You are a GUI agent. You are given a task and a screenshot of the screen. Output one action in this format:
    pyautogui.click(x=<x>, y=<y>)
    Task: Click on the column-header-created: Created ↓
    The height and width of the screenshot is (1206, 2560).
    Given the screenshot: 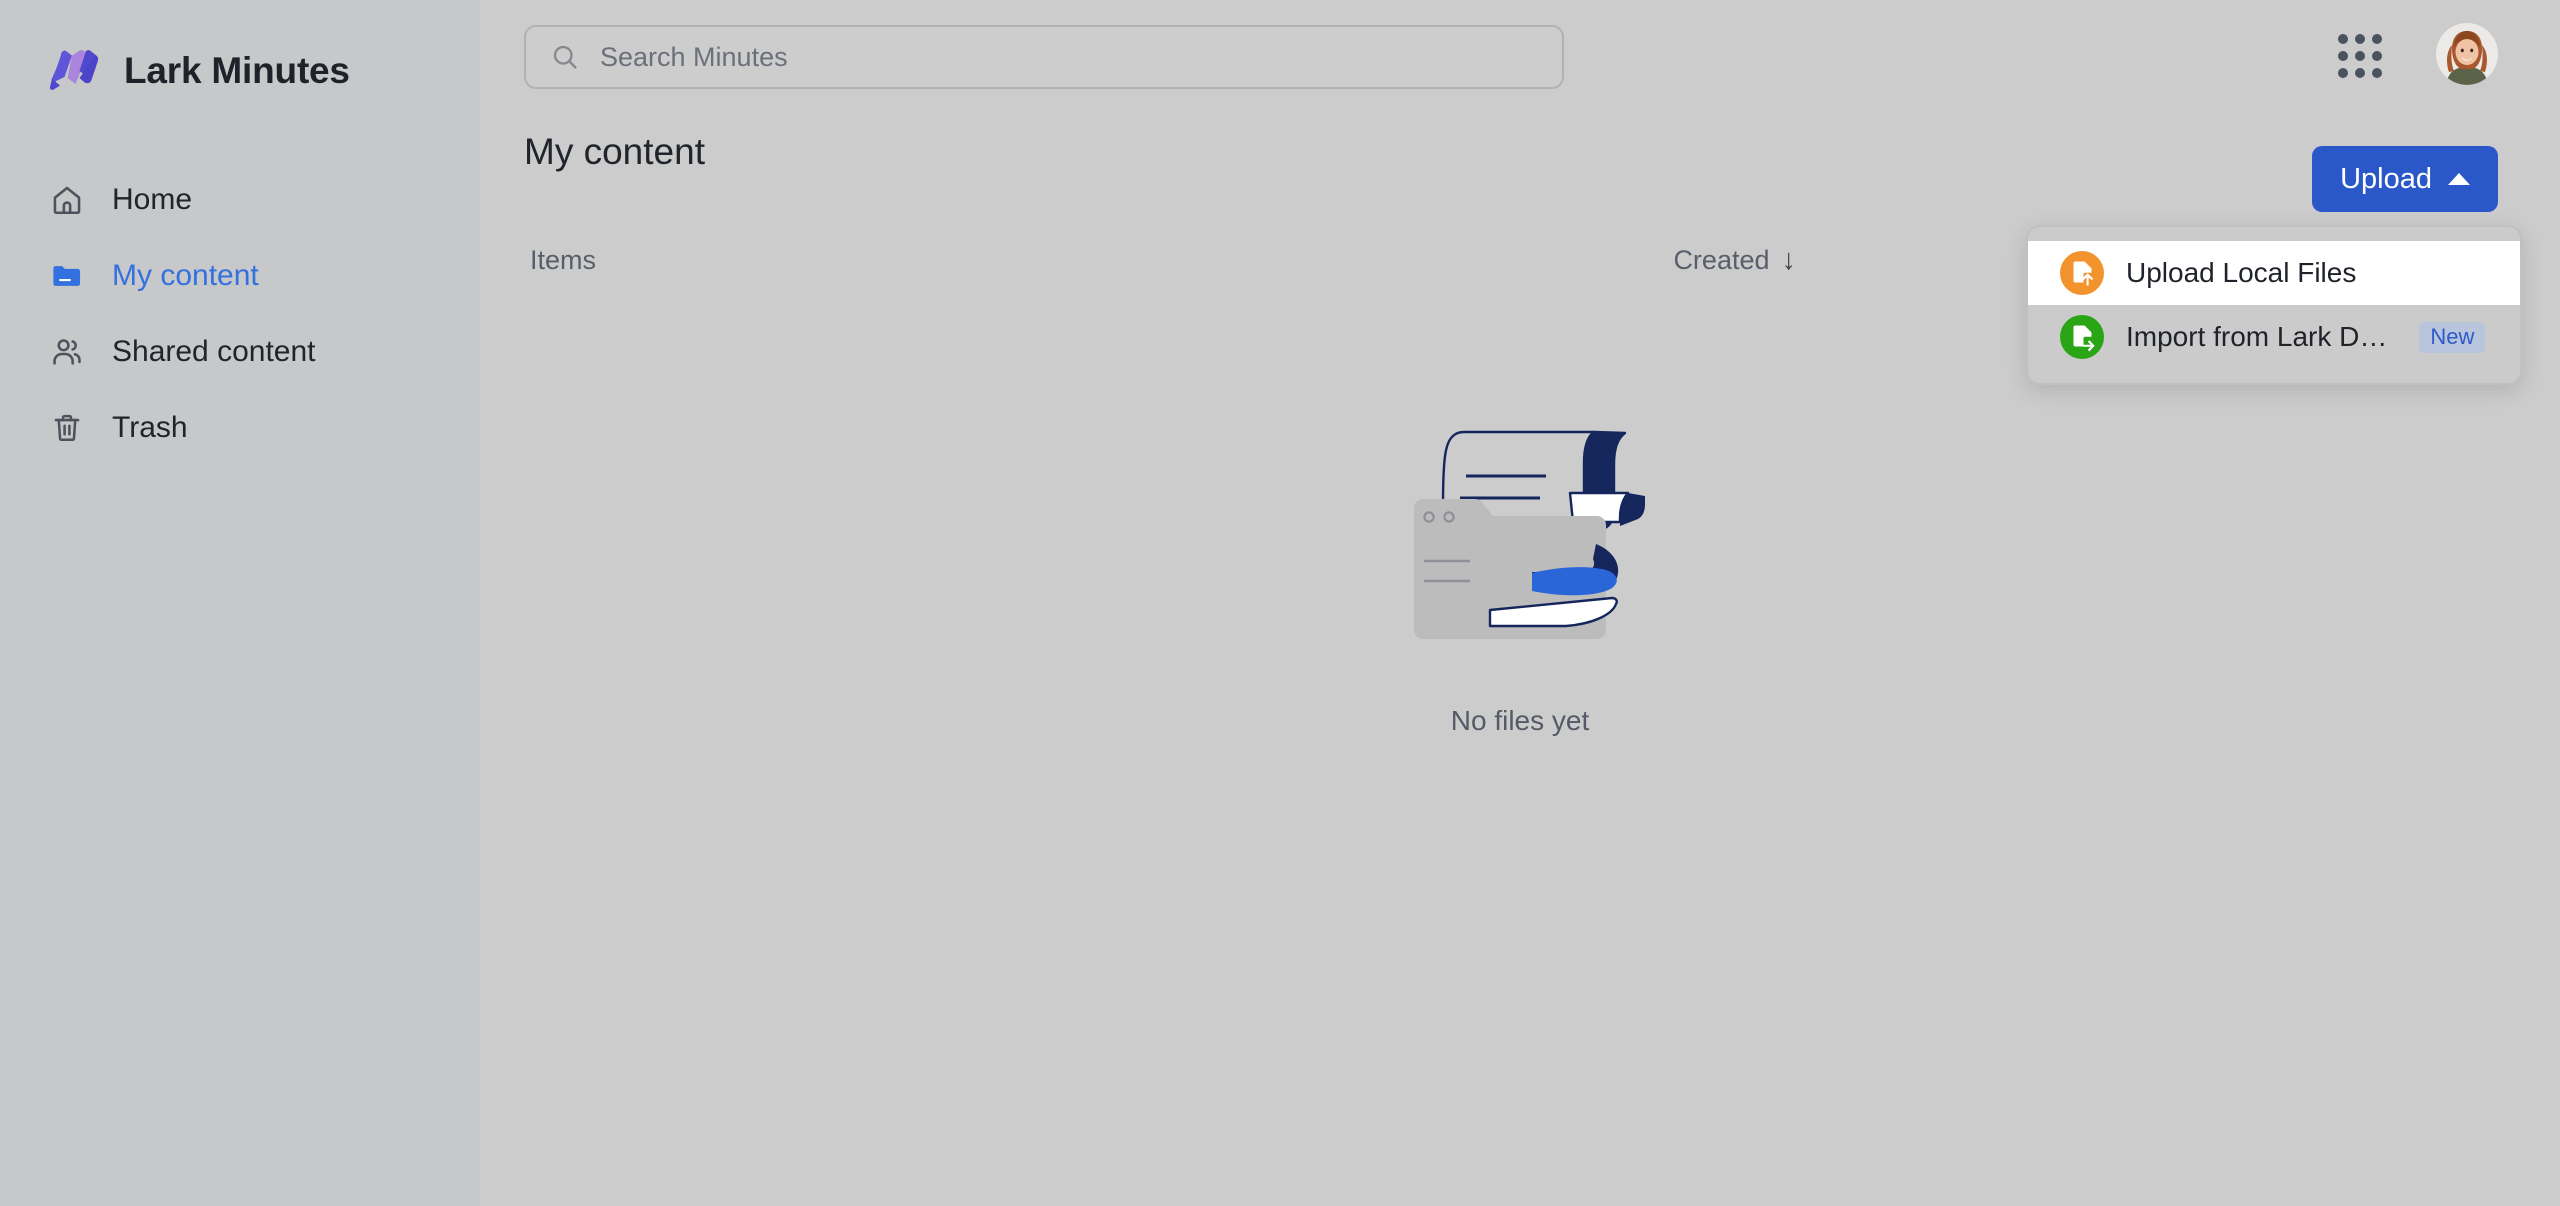 What is the action you would take?
    pyautogui.click(x=1734, y=260)
    